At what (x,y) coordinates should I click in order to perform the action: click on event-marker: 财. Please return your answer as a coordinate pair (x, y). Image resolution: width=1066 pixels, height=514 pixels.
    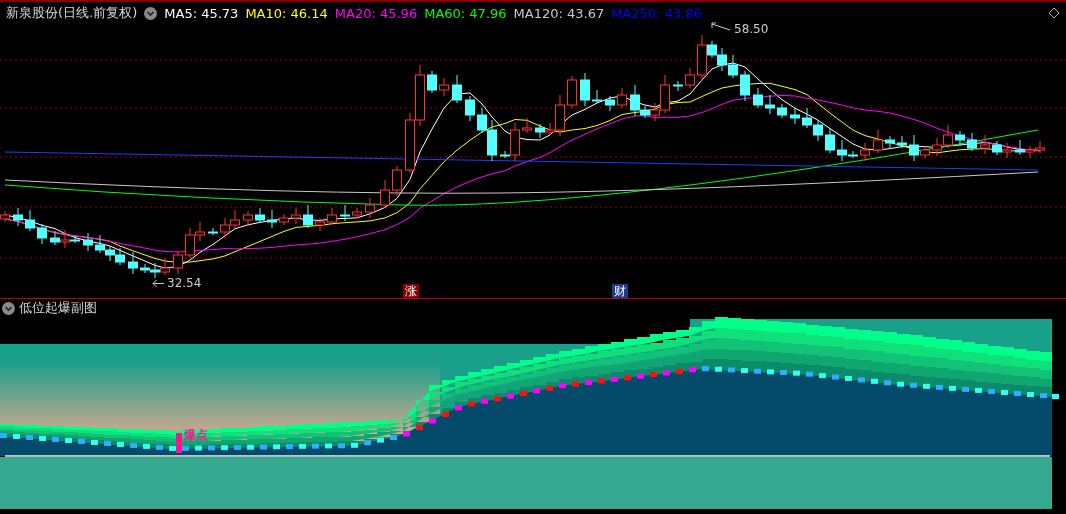
    Looking at the image, I should click on (620, 291).